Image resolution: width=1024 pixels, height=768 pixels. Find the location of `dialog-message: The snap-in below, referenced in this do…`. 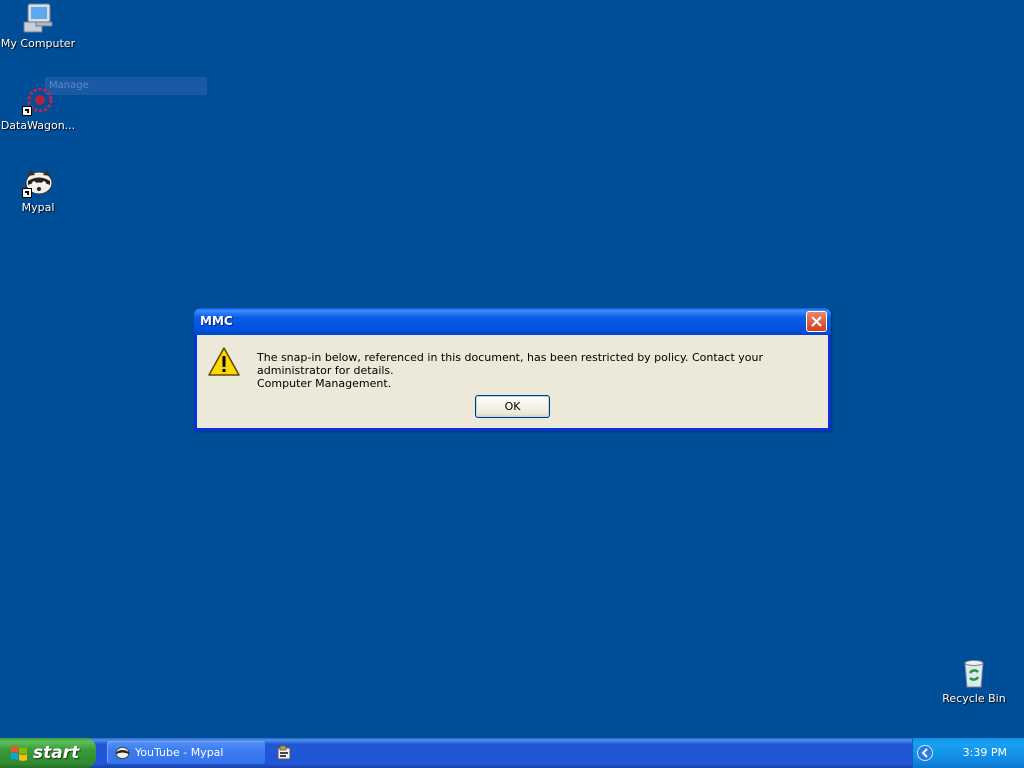

dialog-message: The snap-in below, referenced in this do… is located at coordinates (542, 370).